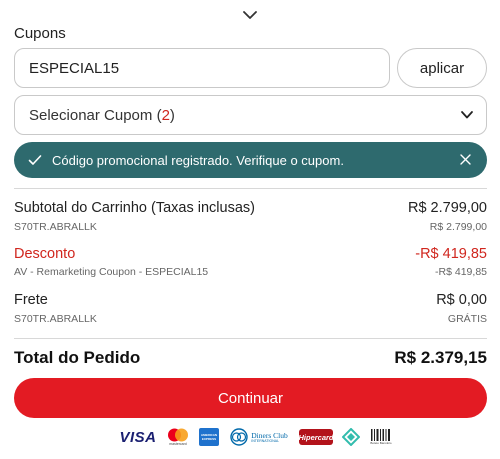  I want to click on pix-logo-icon, so click(351, 437).